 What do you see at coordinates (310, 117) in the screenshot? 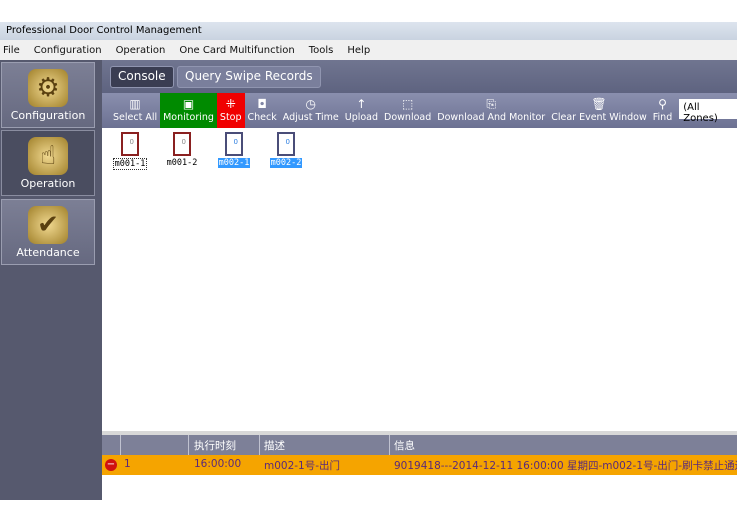
I see `label: Adjust Time` at bounding box center [310, 117].